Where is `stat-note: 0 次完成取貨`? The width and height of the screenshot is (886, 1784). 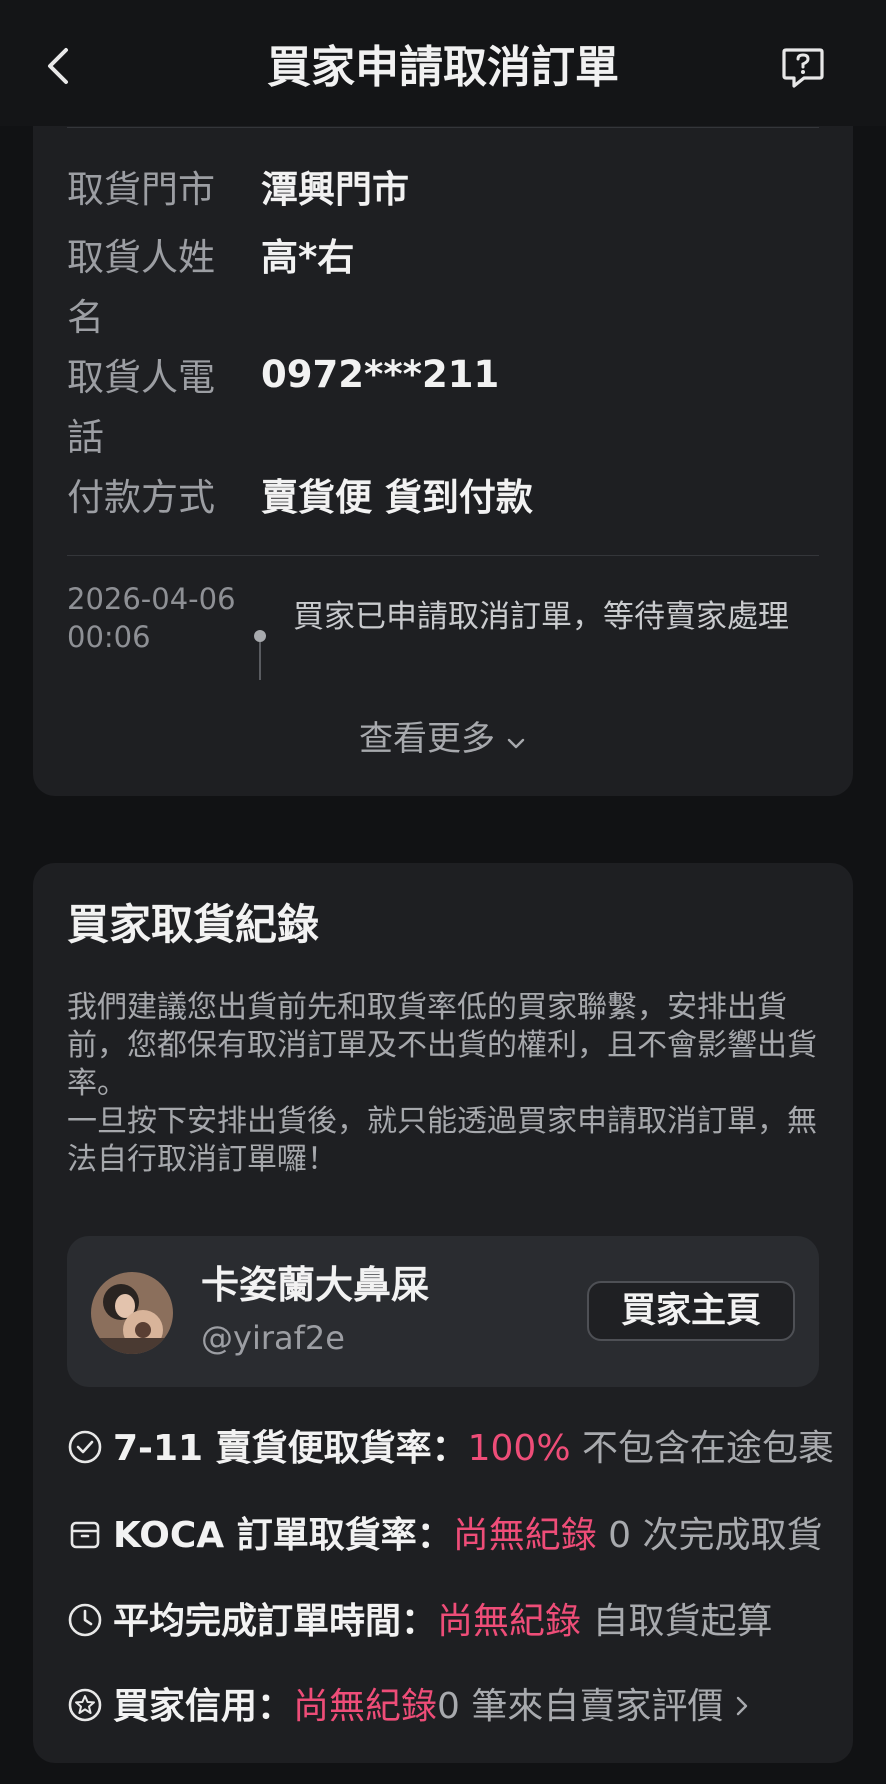 stat-note: 0 次完成取貨 is located at coordinates (715, 1535).